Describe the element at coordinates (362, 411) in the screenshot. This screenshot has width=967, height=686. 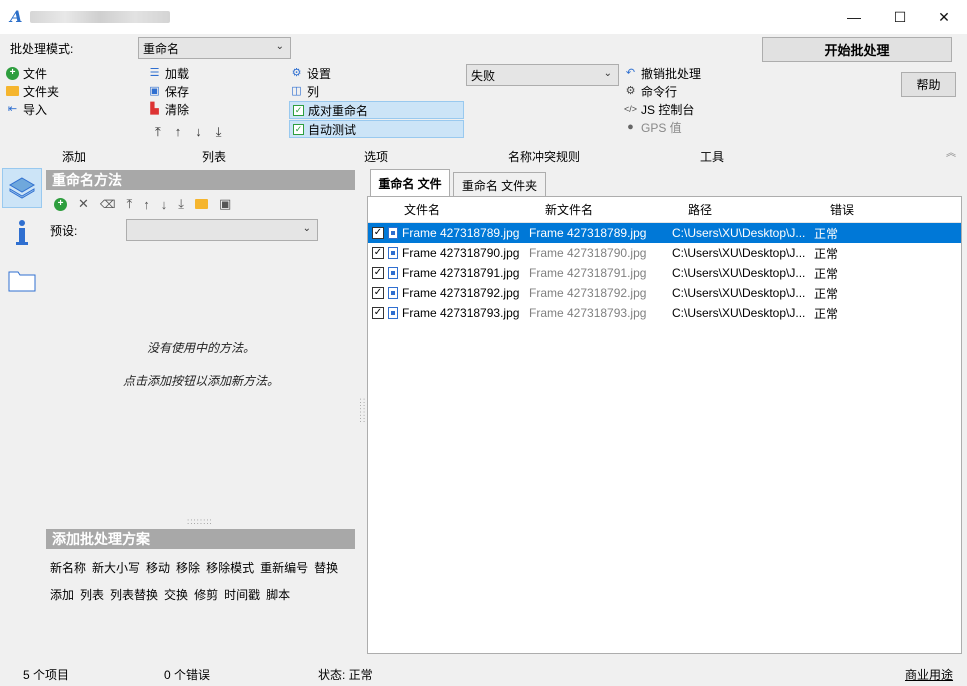
I see `vertical-splitter-grip: ::::::::` at that location.